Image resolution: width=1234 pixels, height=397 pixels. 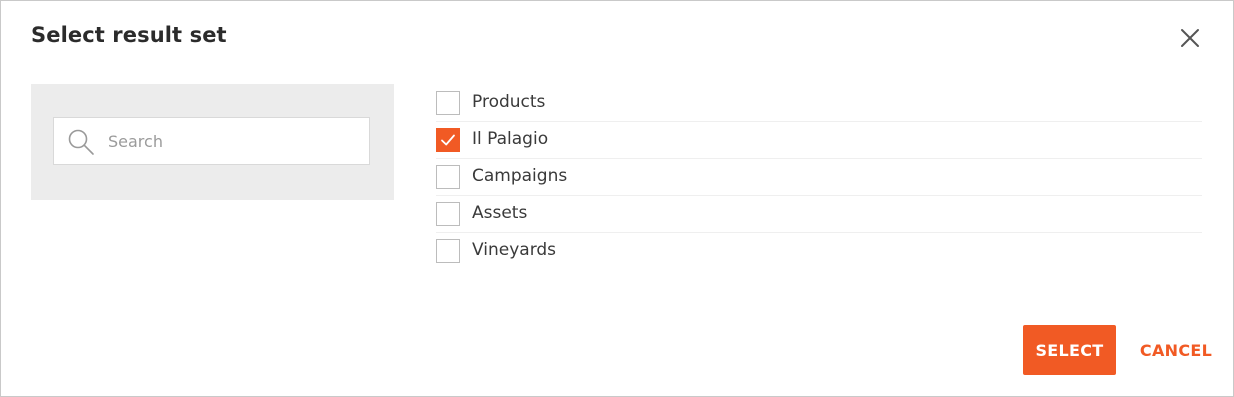 What do you see at coordinates (514, 250) in the screenshot?
I see `list-item-label: Vineyards` at bounding box center [514, 250].